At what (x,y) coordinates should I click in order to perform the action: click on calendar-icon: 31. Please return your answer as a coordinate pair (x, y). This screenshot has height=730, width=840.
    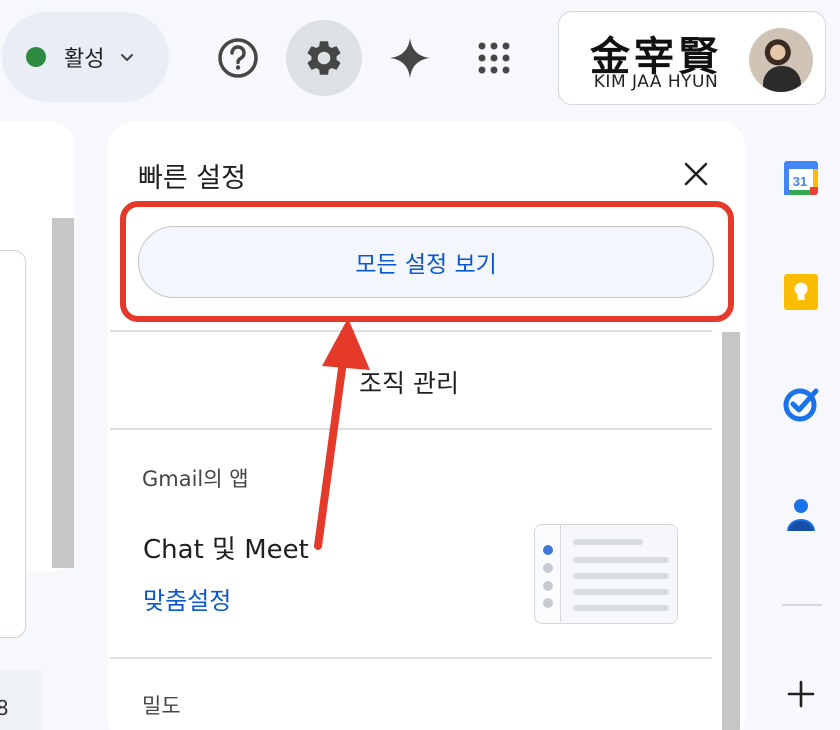
    Looking at the image, I should click on (801, 178).